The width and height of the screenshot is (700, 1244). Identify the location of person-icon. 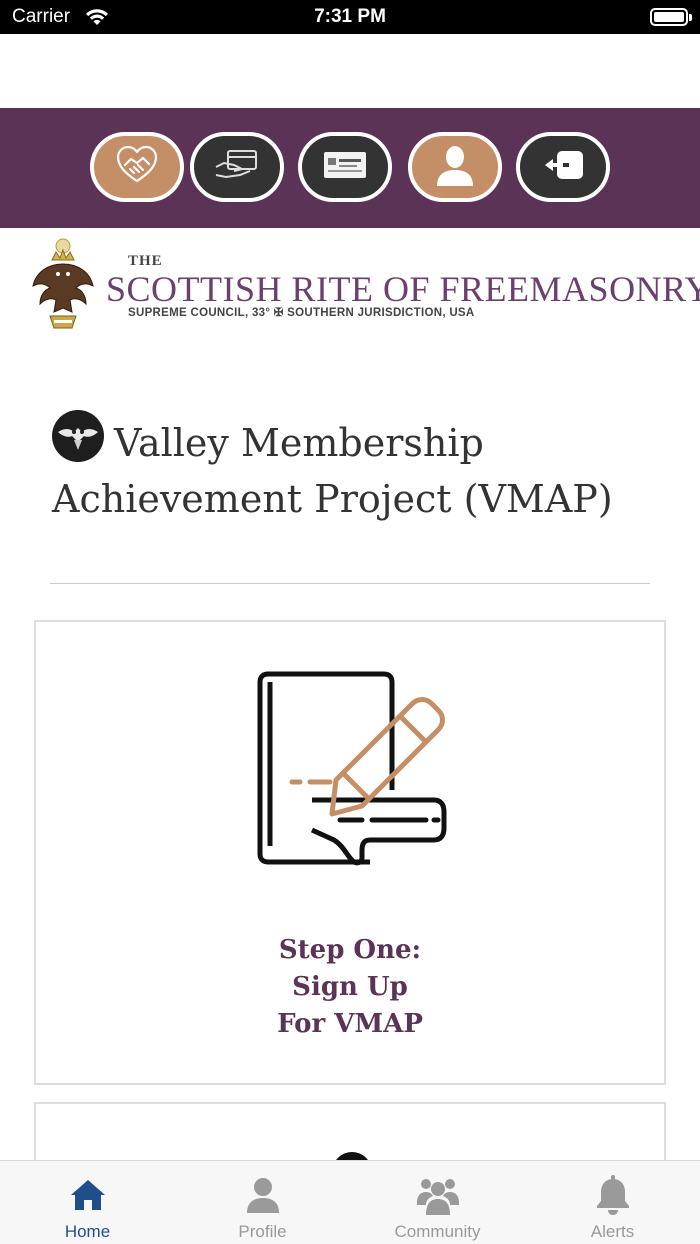
(455, 167).